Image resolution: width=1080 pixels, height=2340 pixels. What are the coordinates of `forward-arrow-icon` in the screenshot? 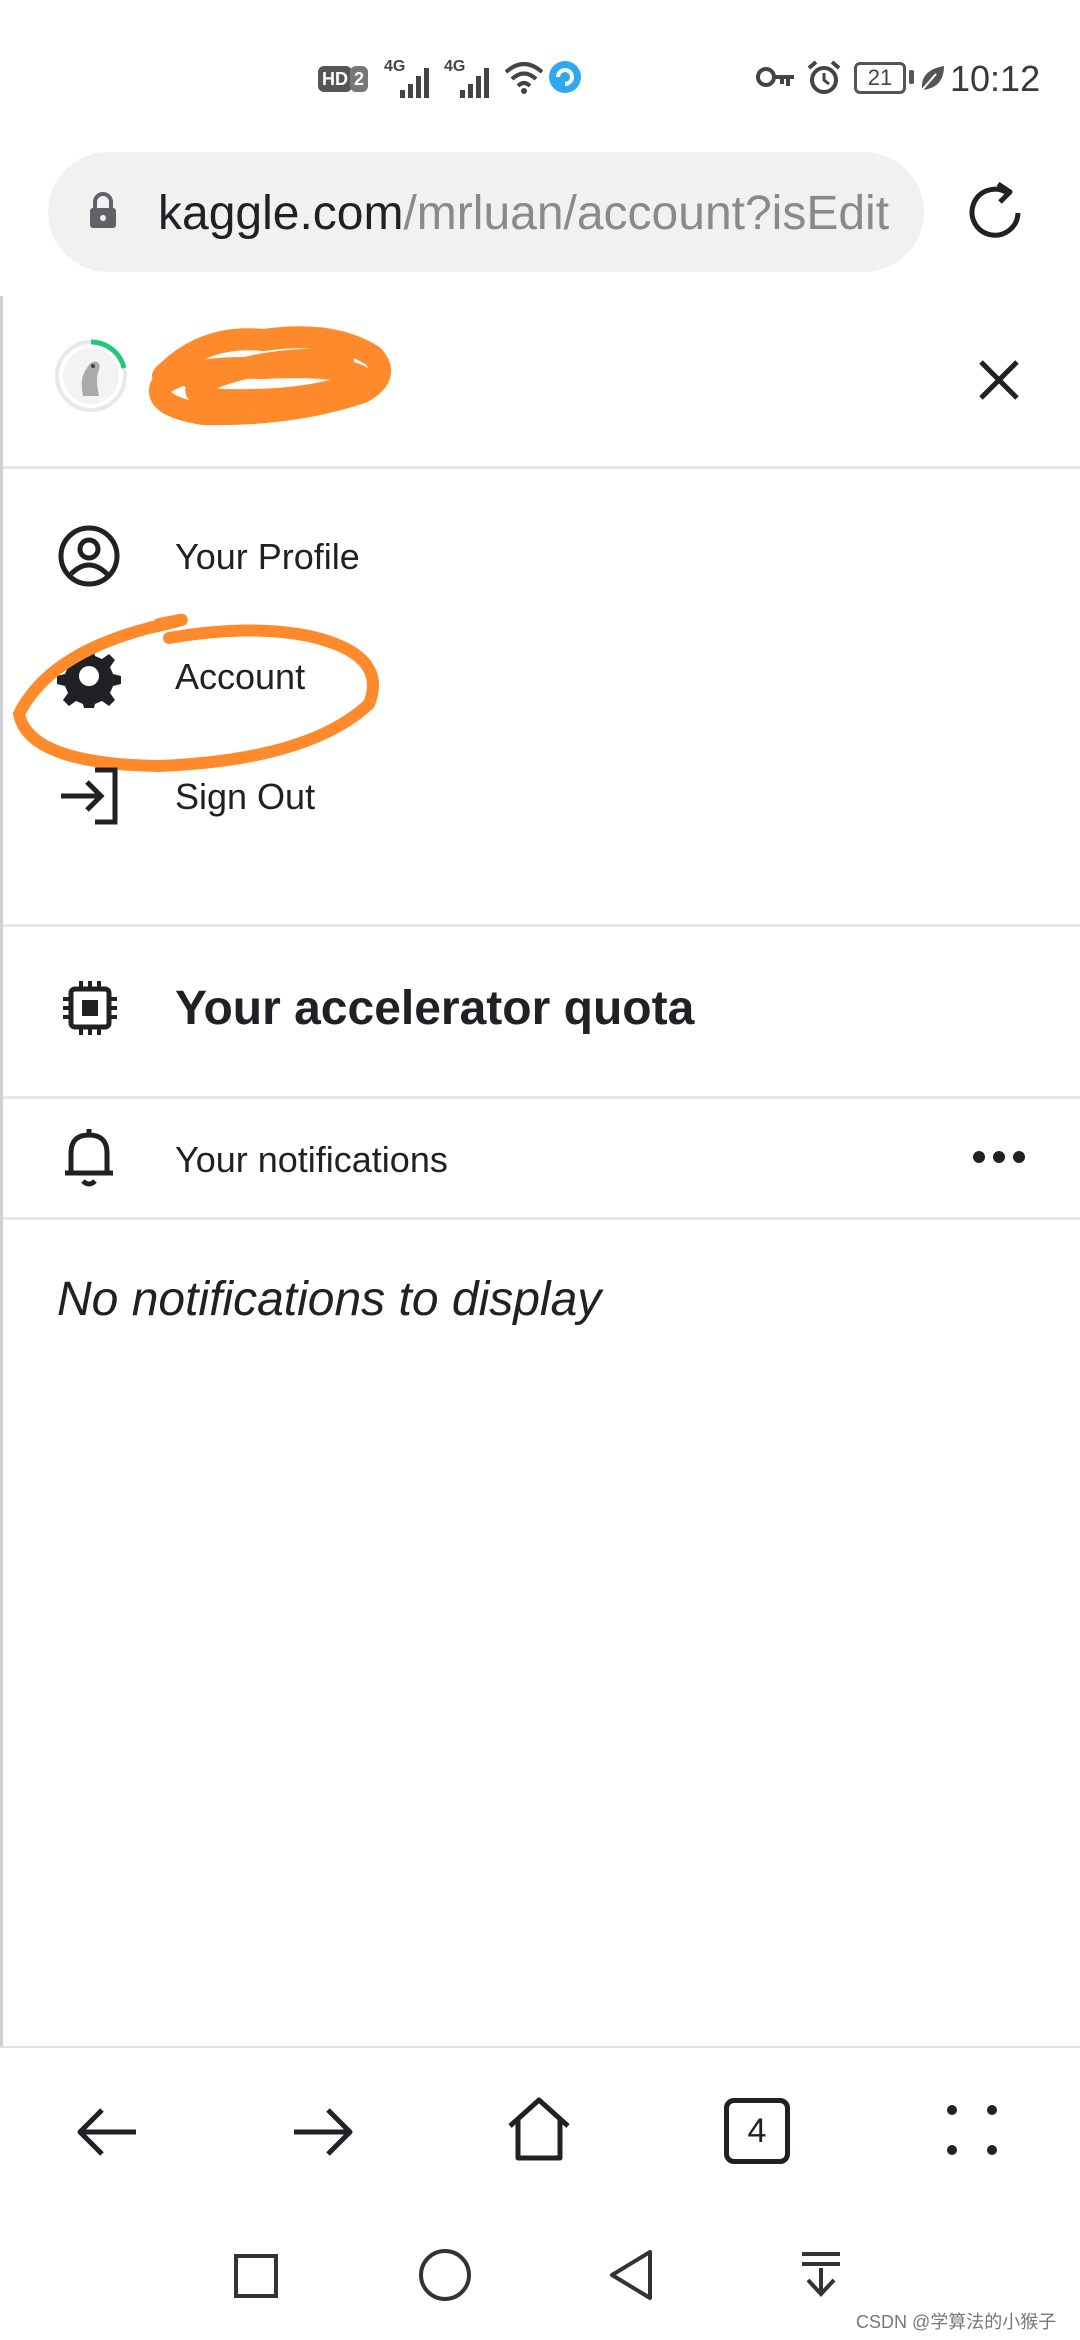 It's located at (323, 2132).